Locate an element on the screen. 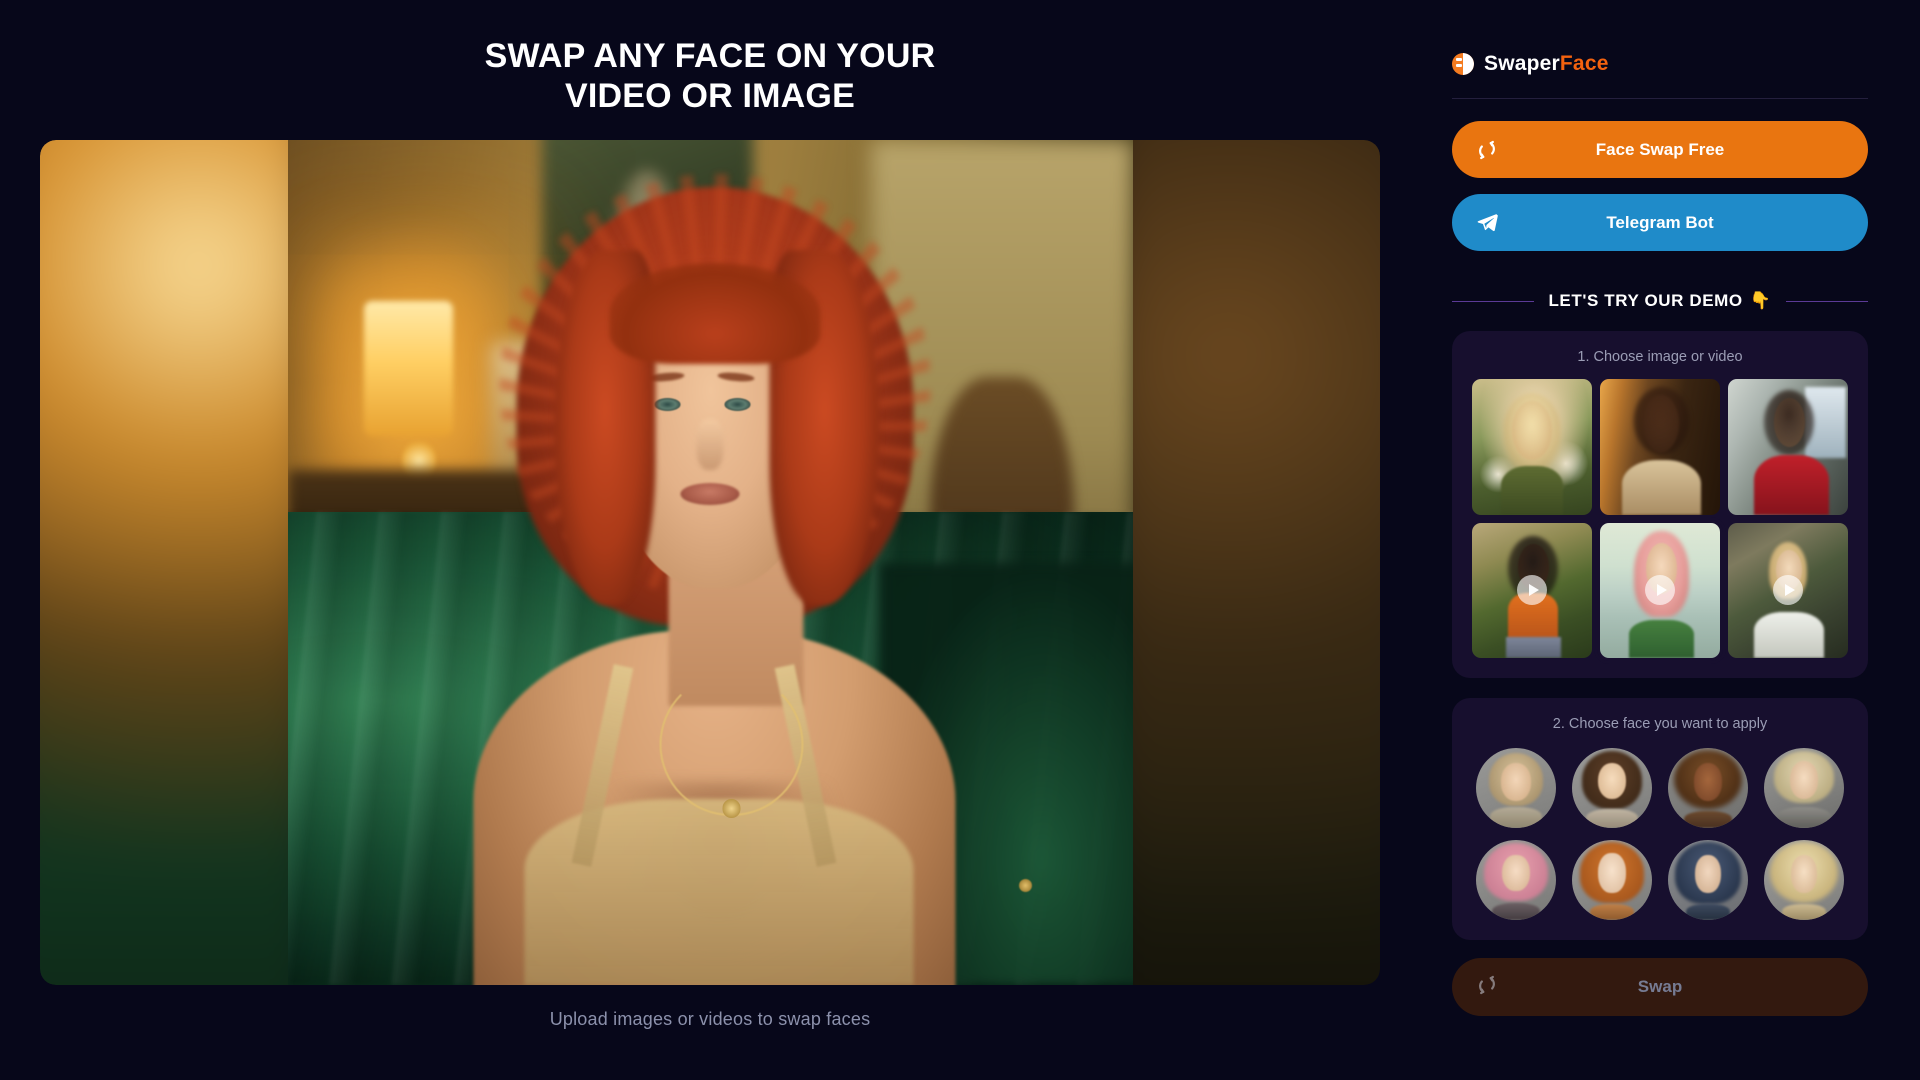 The height and width of the screenshot is (1080, 1920). demo-heading-rule-left is located at coordinates (1493, 301).